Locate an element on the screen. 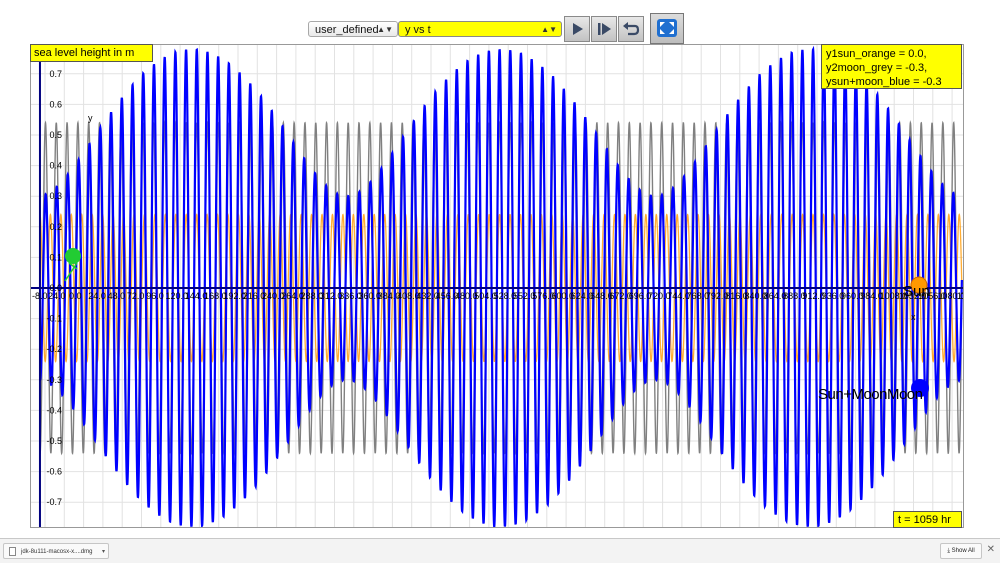  y-label-box: sea level height in m is located at coordinates (91, 53).